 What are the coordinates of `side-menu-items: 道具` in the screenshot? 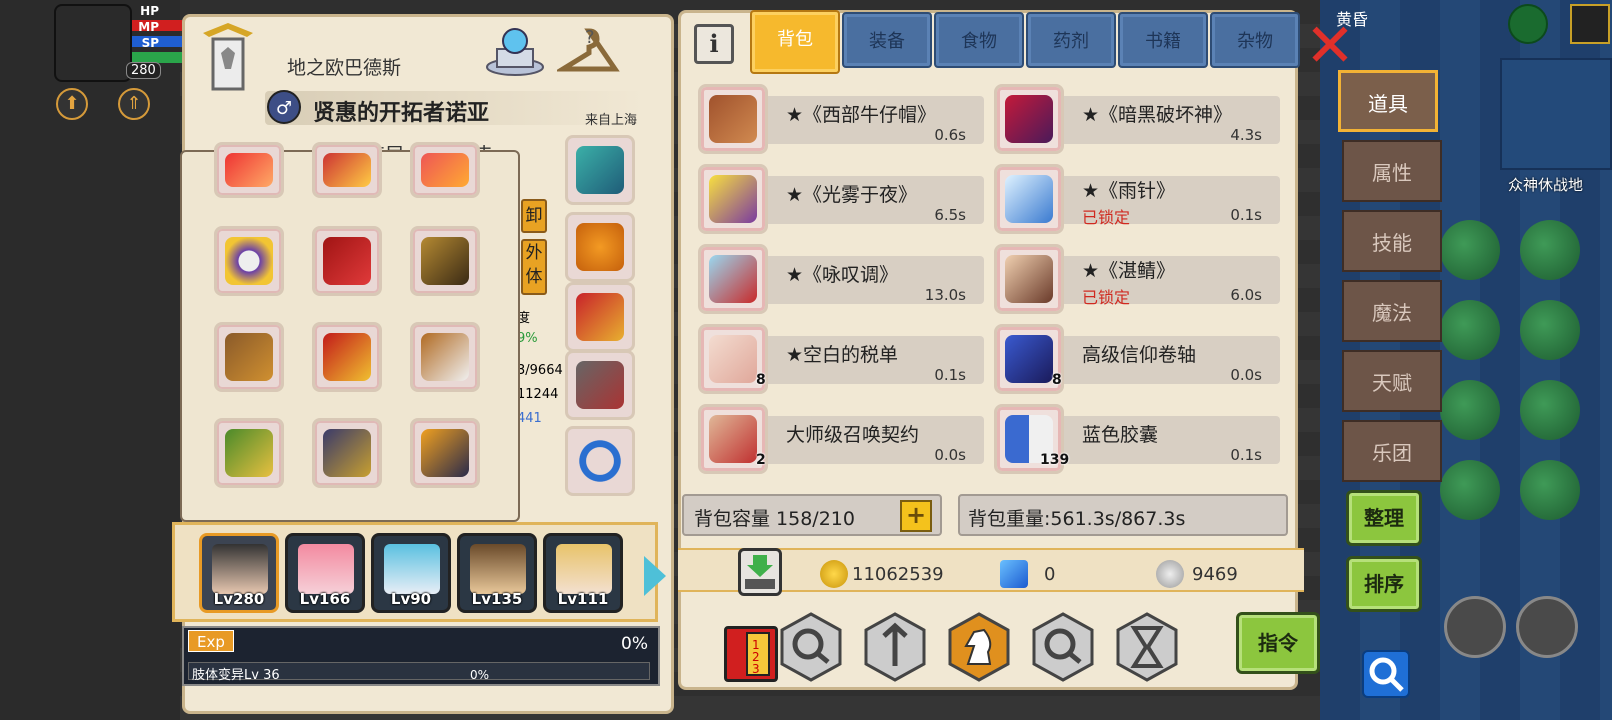 It's located at (1388, 101).